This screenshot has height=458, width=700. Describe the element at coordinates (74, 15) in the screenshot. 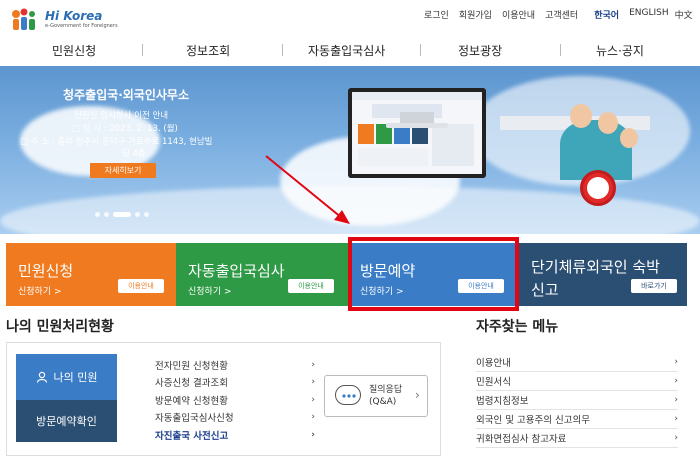

I see `logo-title: Hi Korea` at that location.